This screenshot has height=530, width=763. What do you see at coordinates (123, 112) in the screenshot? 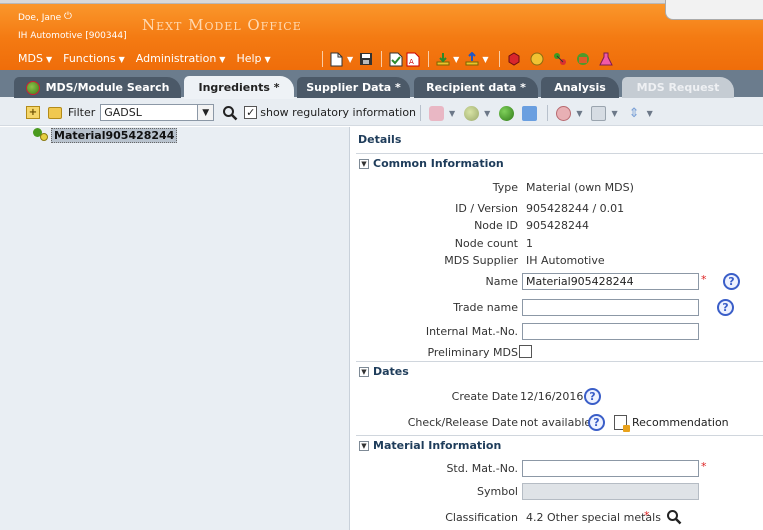
I see `filter-selected-value: GADSL` at bounding box center [123, 112].